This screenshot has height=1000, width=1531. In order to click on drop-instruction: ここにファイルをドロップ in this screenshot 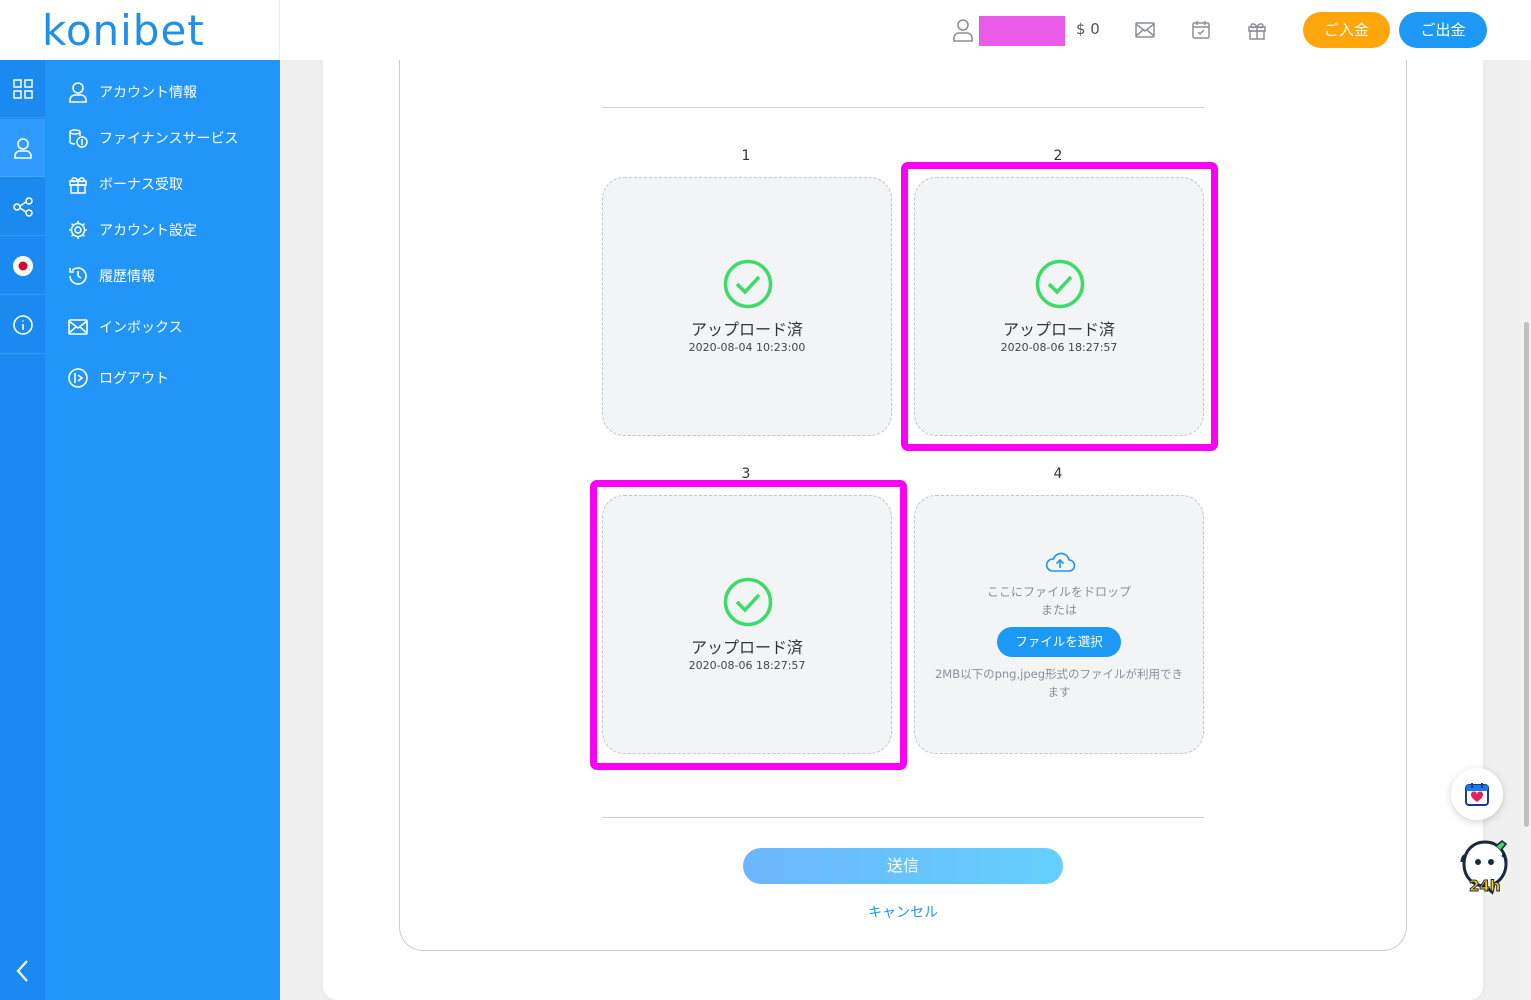, I will do `click(1058, 592)`.